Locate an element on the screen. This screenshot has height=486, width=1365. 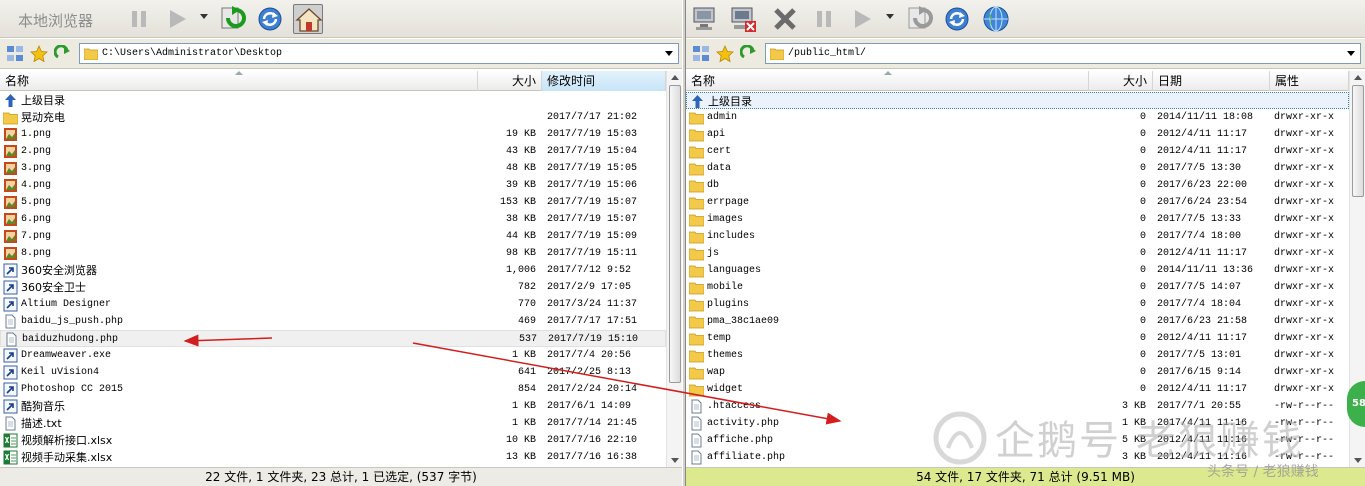
file-row: 描述.txt 1 KB 2017/7/14 21:45 is located at coordinates (333, 423).